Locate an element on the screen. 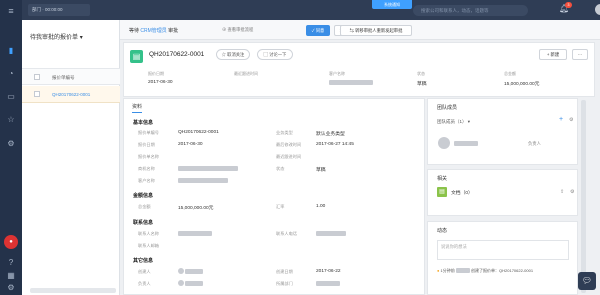  creator-avatar is located at coordinates (191, 271).